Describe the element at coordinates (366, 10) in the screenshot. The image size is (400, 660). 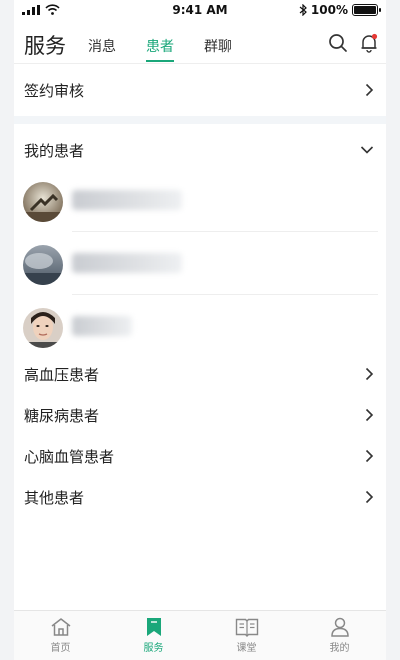
I see `battery-icon` at that location.